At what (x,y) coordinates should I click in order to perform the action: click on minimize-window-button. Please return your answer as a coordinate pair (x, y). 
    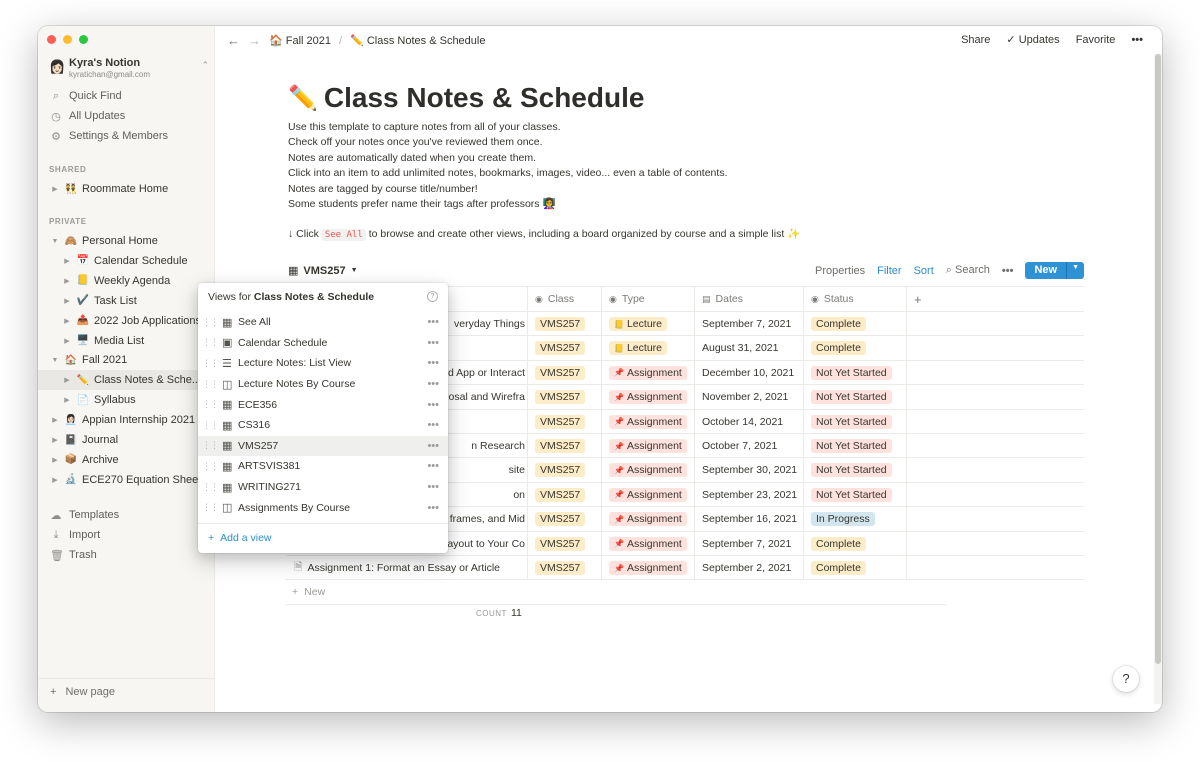
    Looking at the image, I should click on (67, 39).